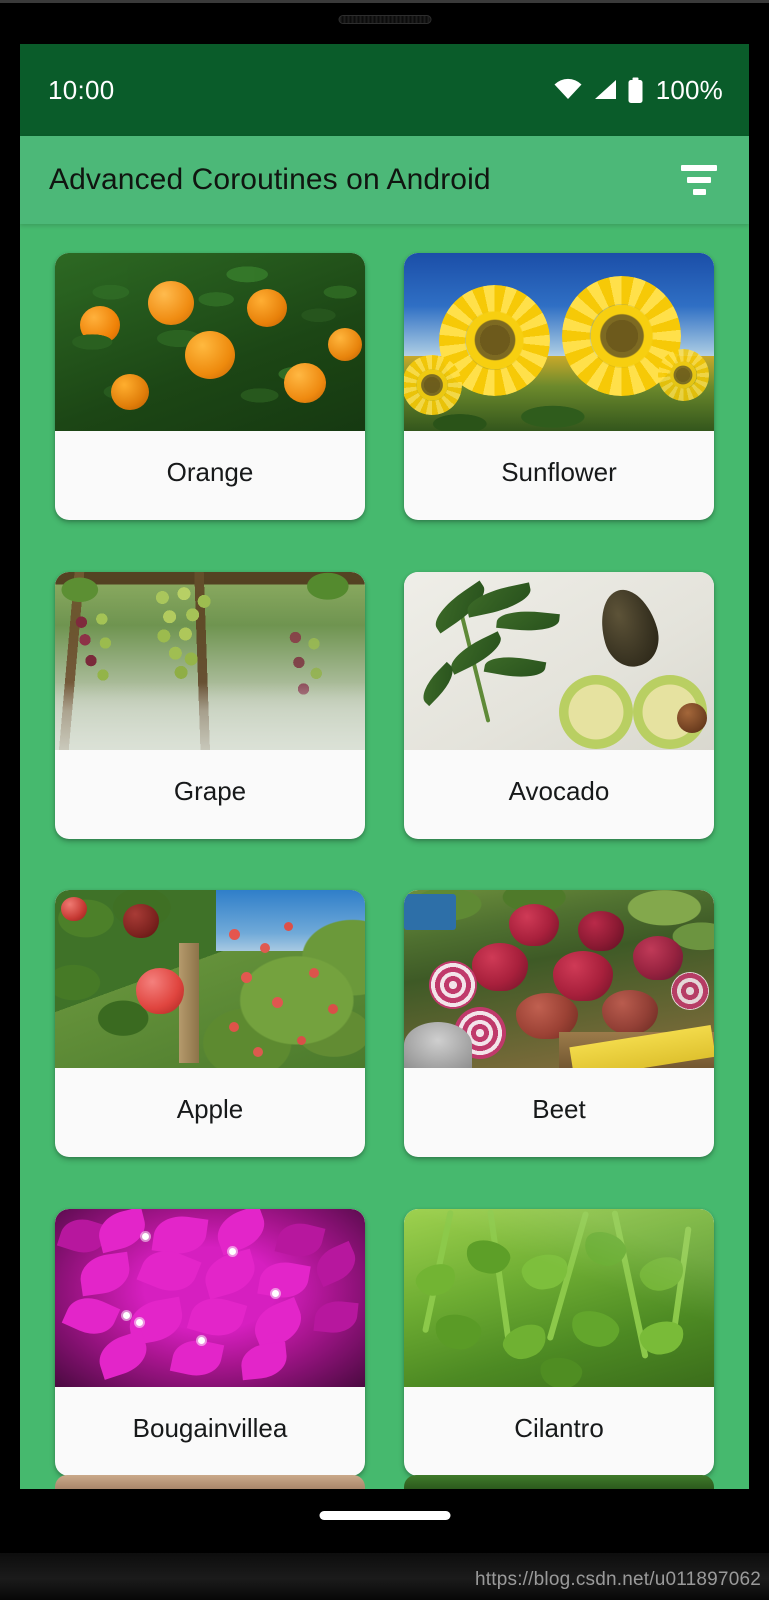 The width and height of the screenshot is (769, 1600). I want to click on plant-name-label: Cilantro, so click(559, 1427).